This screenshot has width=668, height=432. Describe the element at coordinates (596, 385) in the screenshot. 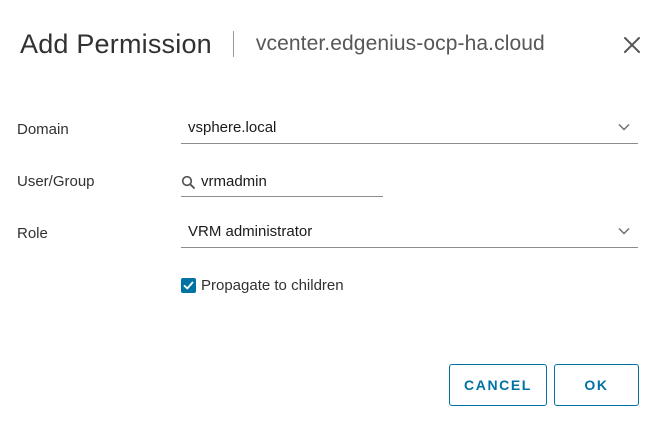

I see `ok-button: OK` at that location.